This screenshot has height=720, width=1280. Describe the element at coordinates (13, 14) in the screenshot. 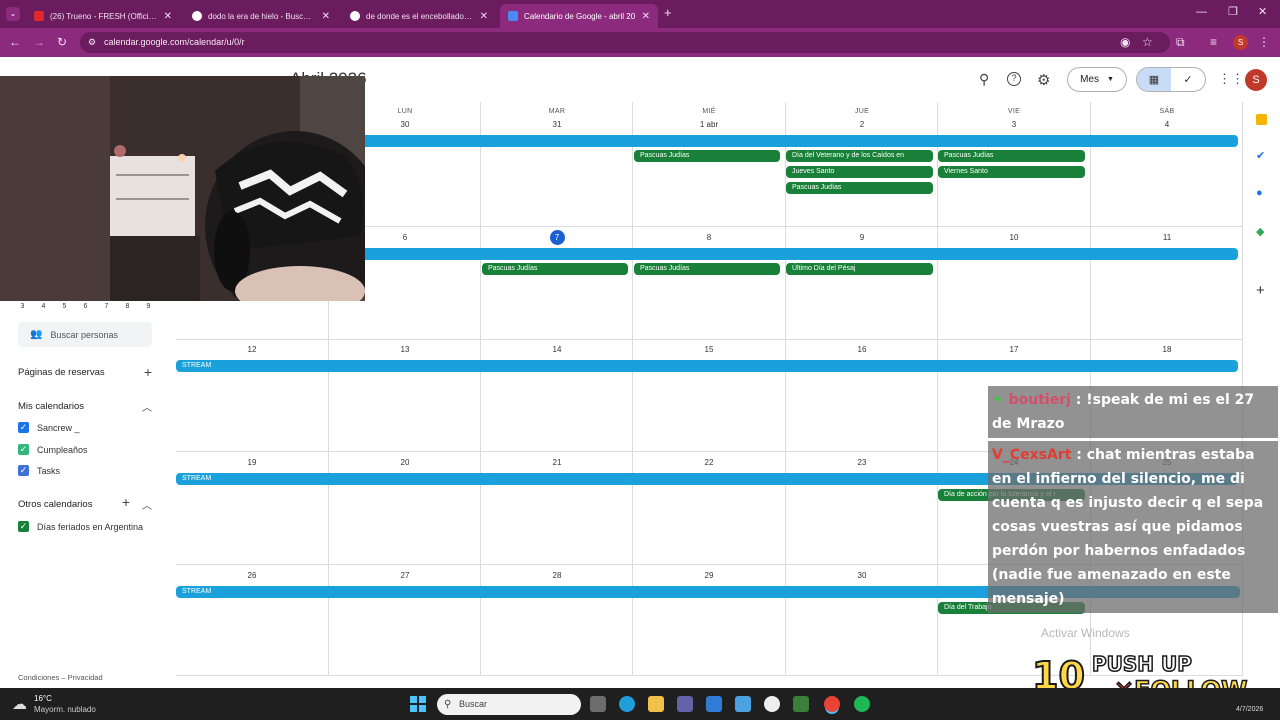

I see `tab-search-icon: ⌄` at that location.